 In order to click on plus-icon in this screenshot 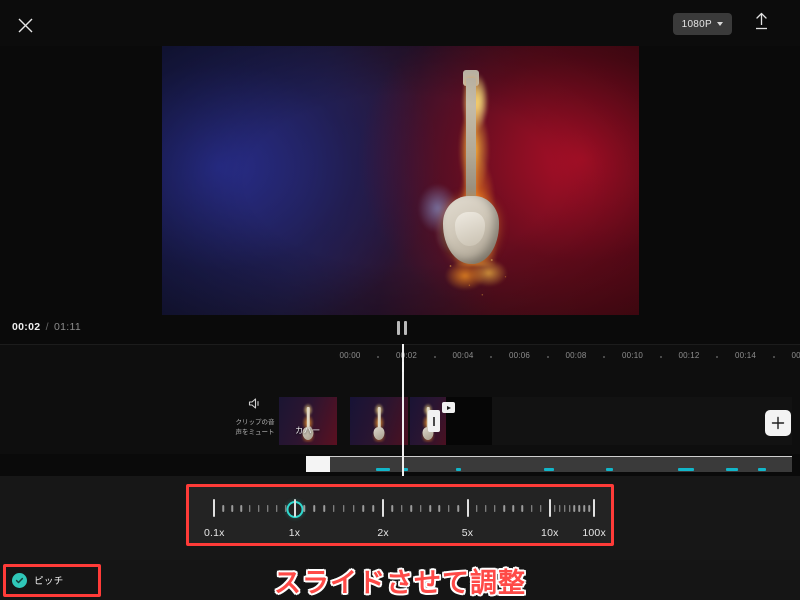, I will do `click(778, 423)`.